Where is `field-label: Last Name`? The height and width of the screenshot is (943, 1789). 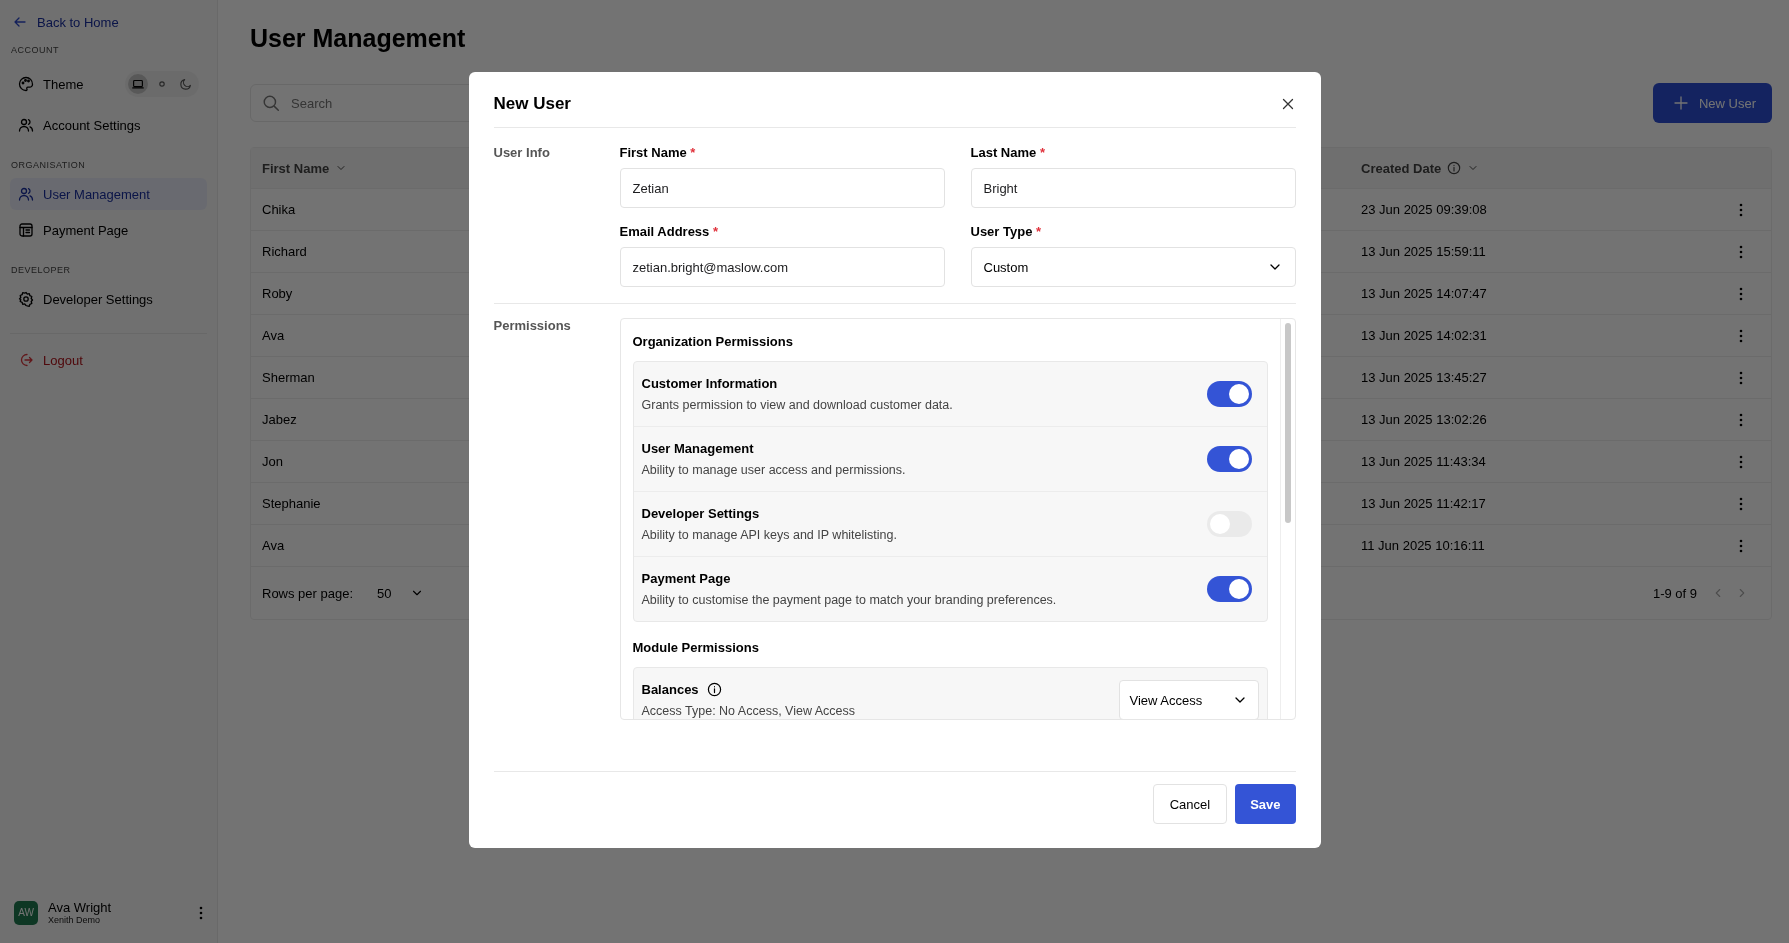
field-label: Last Name is located at coordinates (1003, 152).